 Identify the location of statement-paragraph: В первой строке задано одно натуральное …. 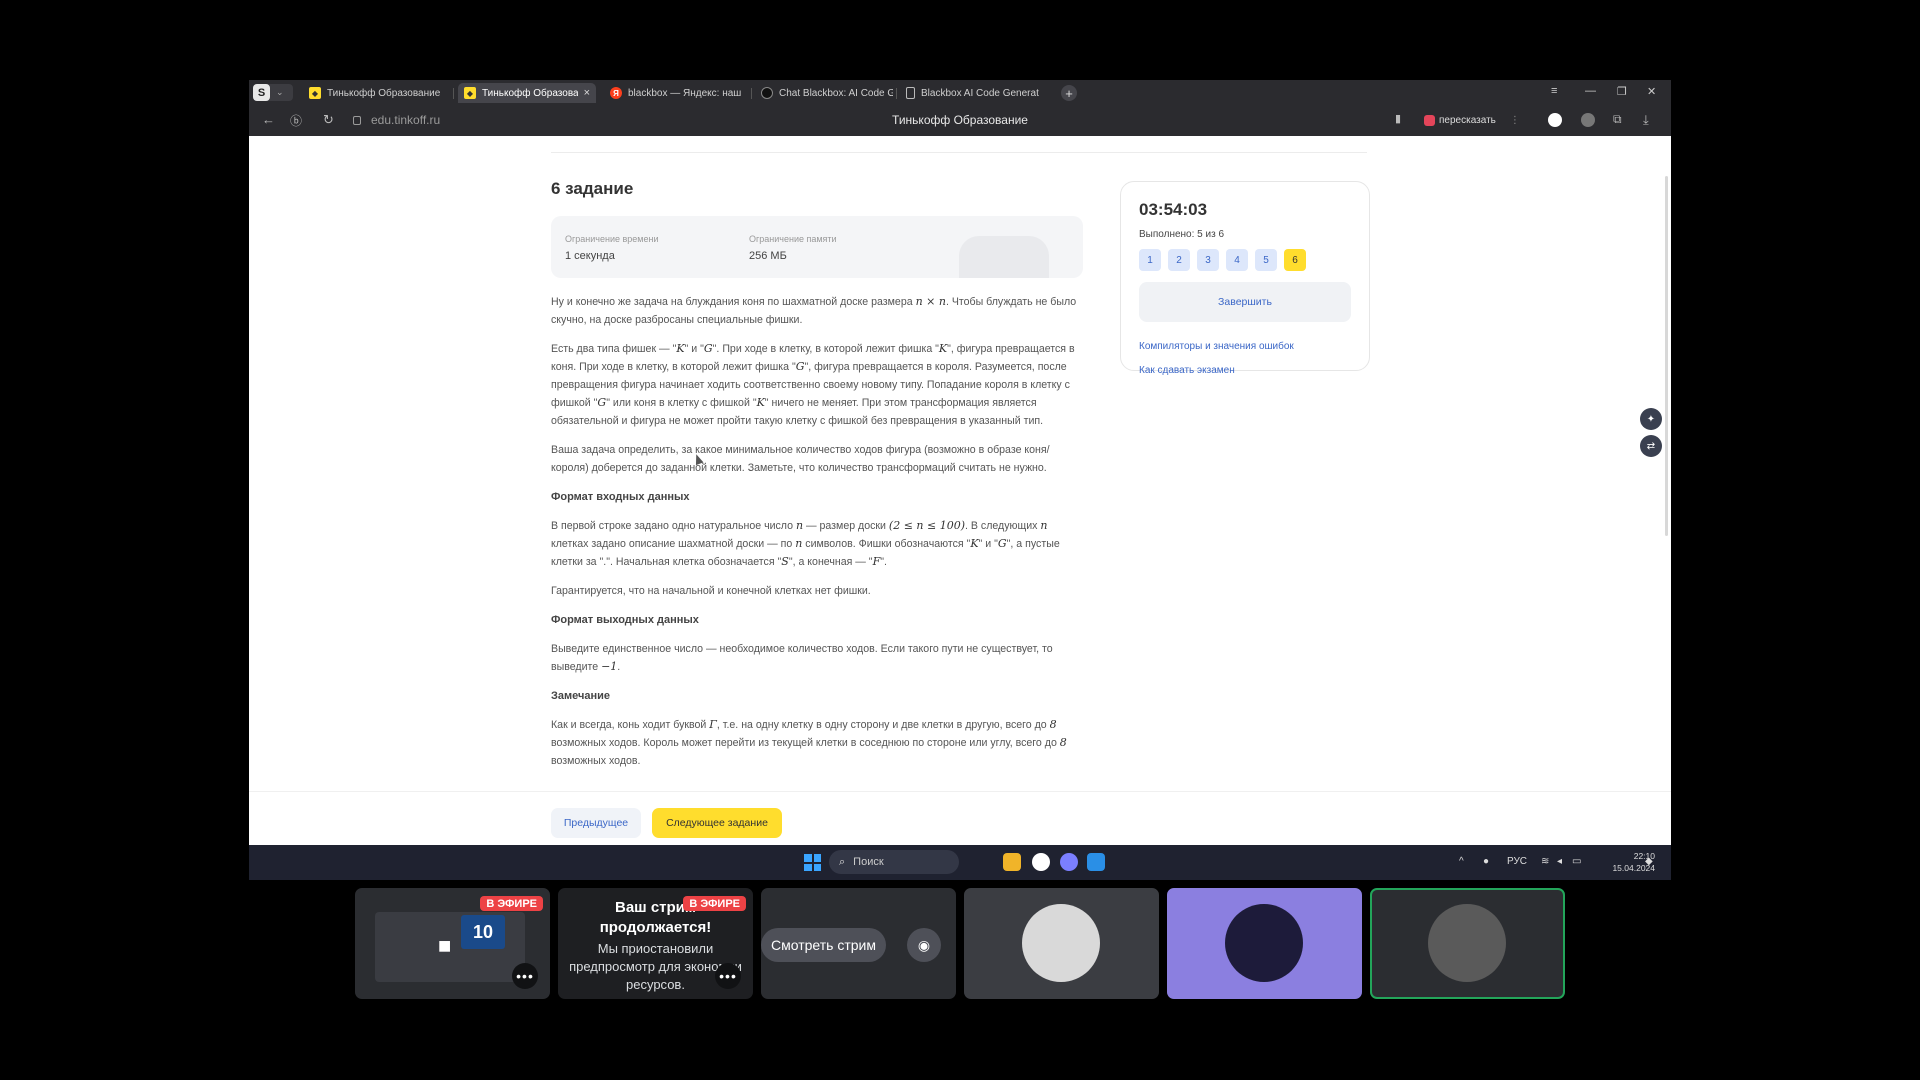
(805, 543).